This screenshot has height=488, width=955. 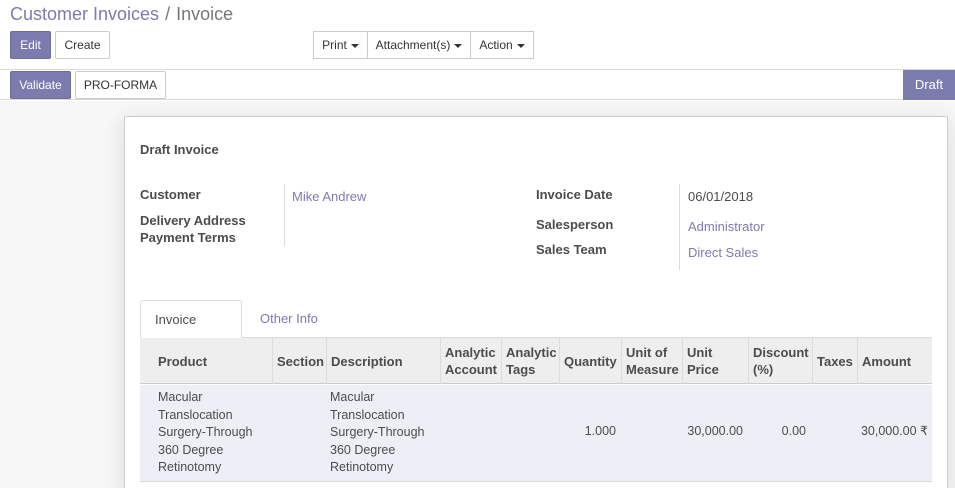 What do you see at coordinates (191, 332) in the screenshot?
I see `tab-invoice-lines: Invoice Lines` at bounding box center [191, 332].